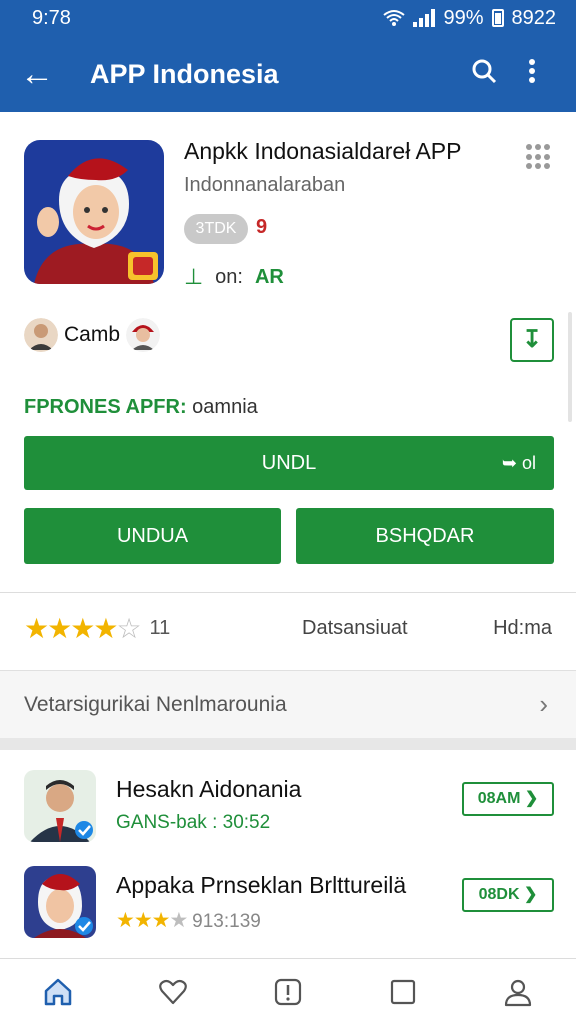  I want to click on list-item-action-button: 08AM ❯, so click(508, 799).